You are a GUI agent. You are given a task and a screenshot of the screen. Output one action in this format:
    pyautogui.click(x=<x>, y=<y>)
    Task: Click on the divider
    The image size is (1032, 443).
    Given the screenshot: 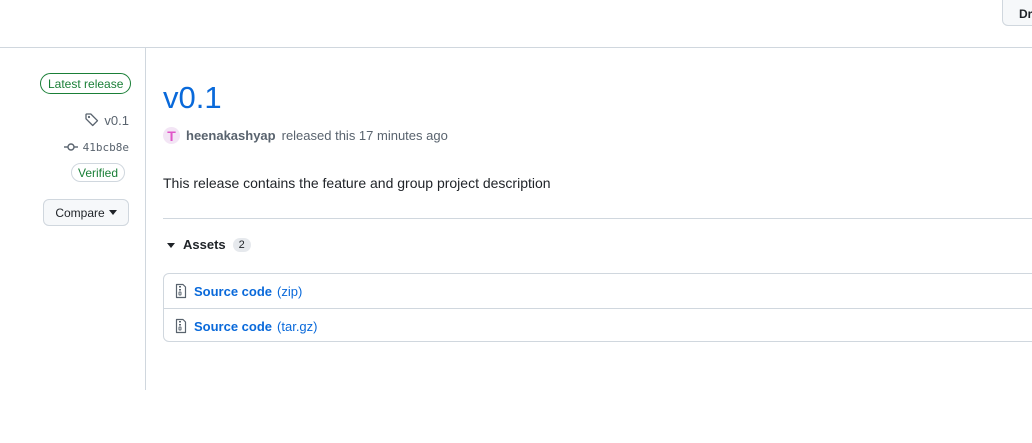 What is the action you would take?
    pyautogui.click(x=597, y=218)
    